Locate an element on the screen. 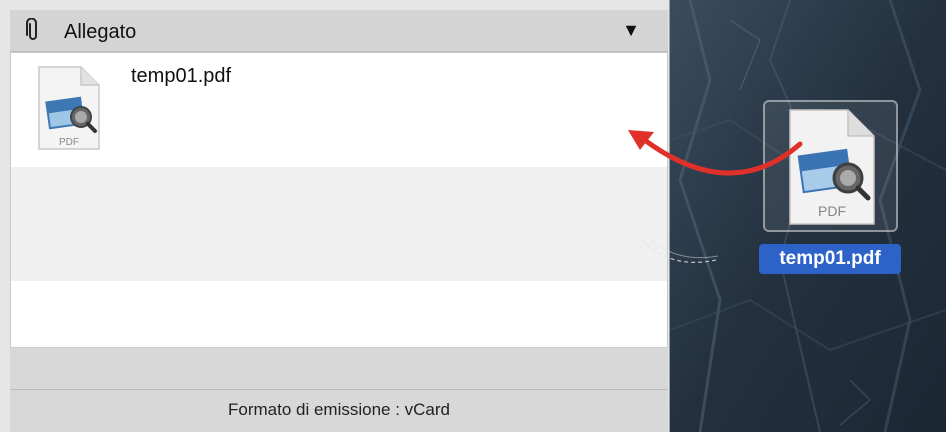 The height and width of the screenshot is (432, 946). status-strip is located at coordinates (339, 369).